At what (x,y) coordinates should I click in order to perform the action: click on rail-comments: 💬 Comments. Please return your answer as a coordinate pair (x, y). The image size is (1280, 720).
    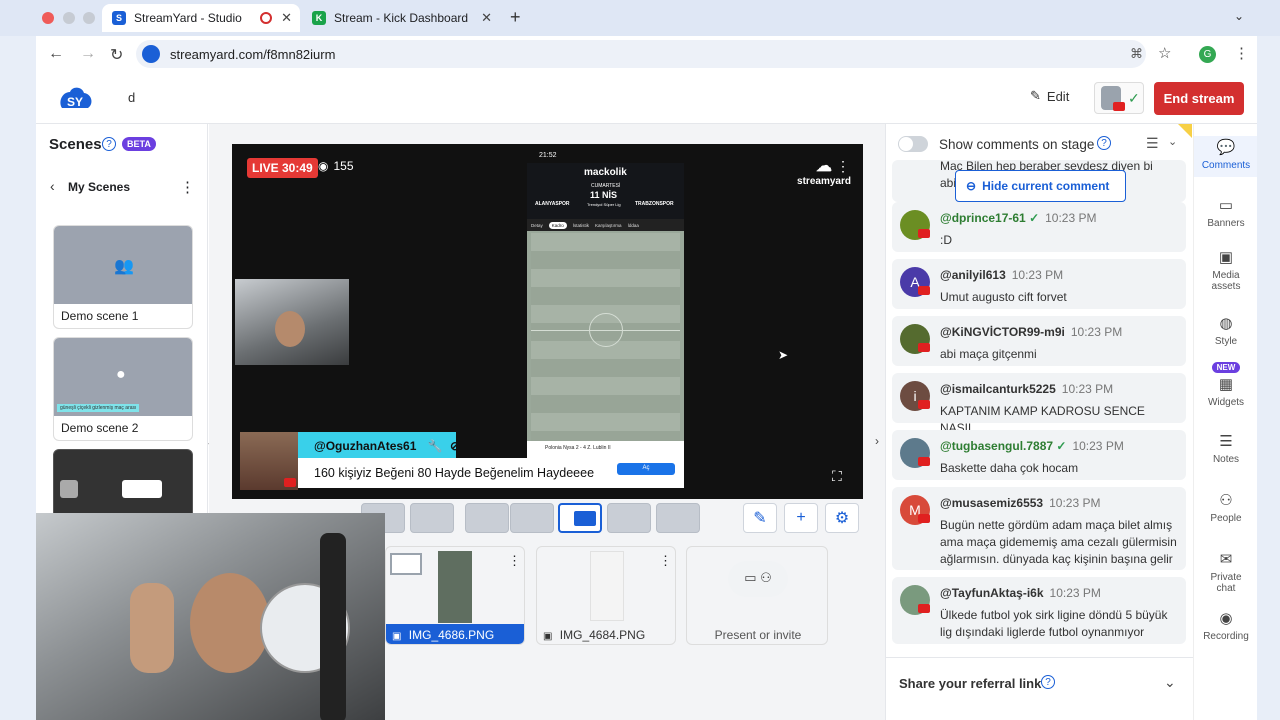
    Looking at the image, I should click on (1225, 156).